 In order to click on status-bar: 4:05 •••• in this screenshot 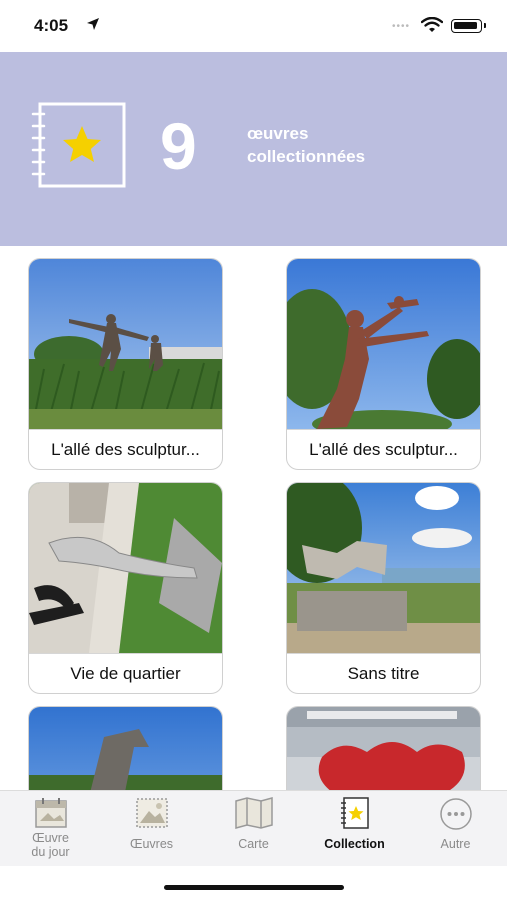, I will do `click(253, 26)`.